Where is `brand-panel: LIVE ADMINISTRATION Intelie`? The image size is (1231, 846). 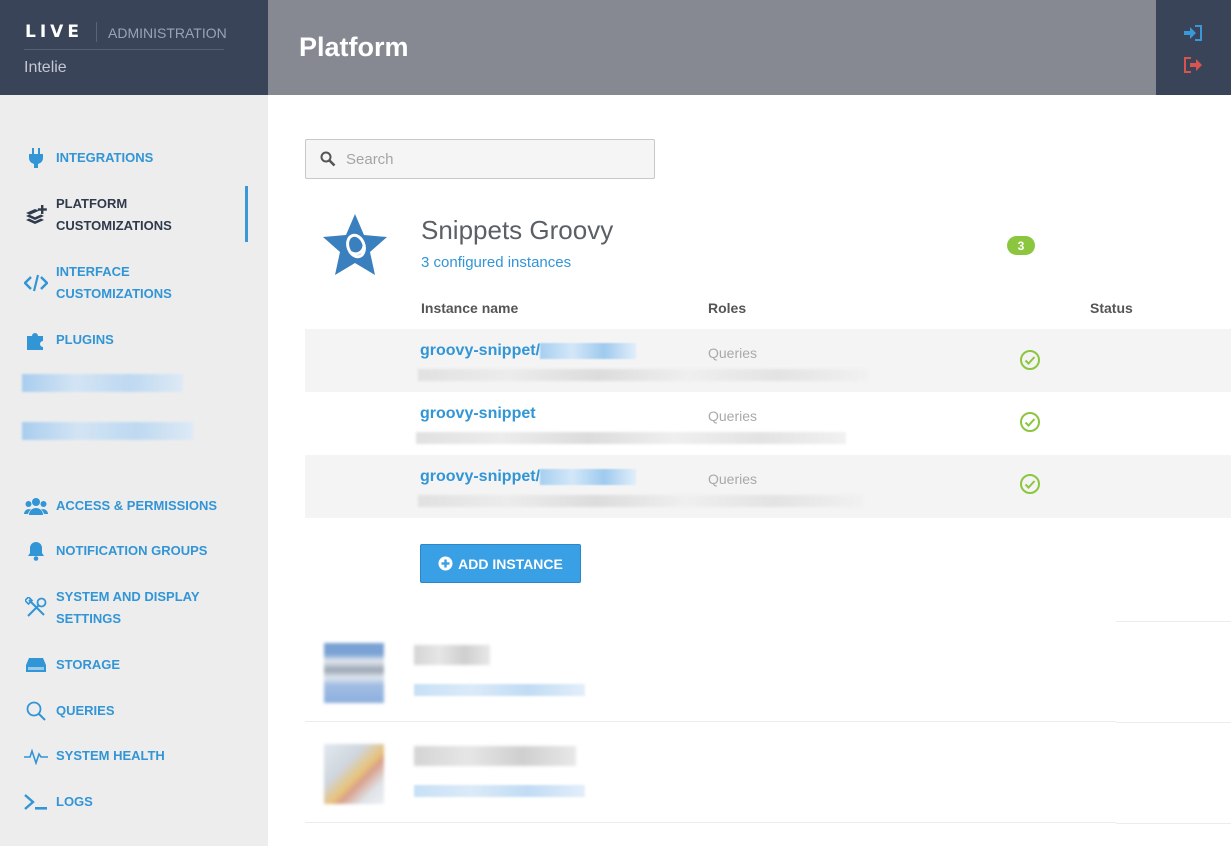
brand-panel: LIVE ADMINISTRATION Intelie is located at coordinates (134, 47).